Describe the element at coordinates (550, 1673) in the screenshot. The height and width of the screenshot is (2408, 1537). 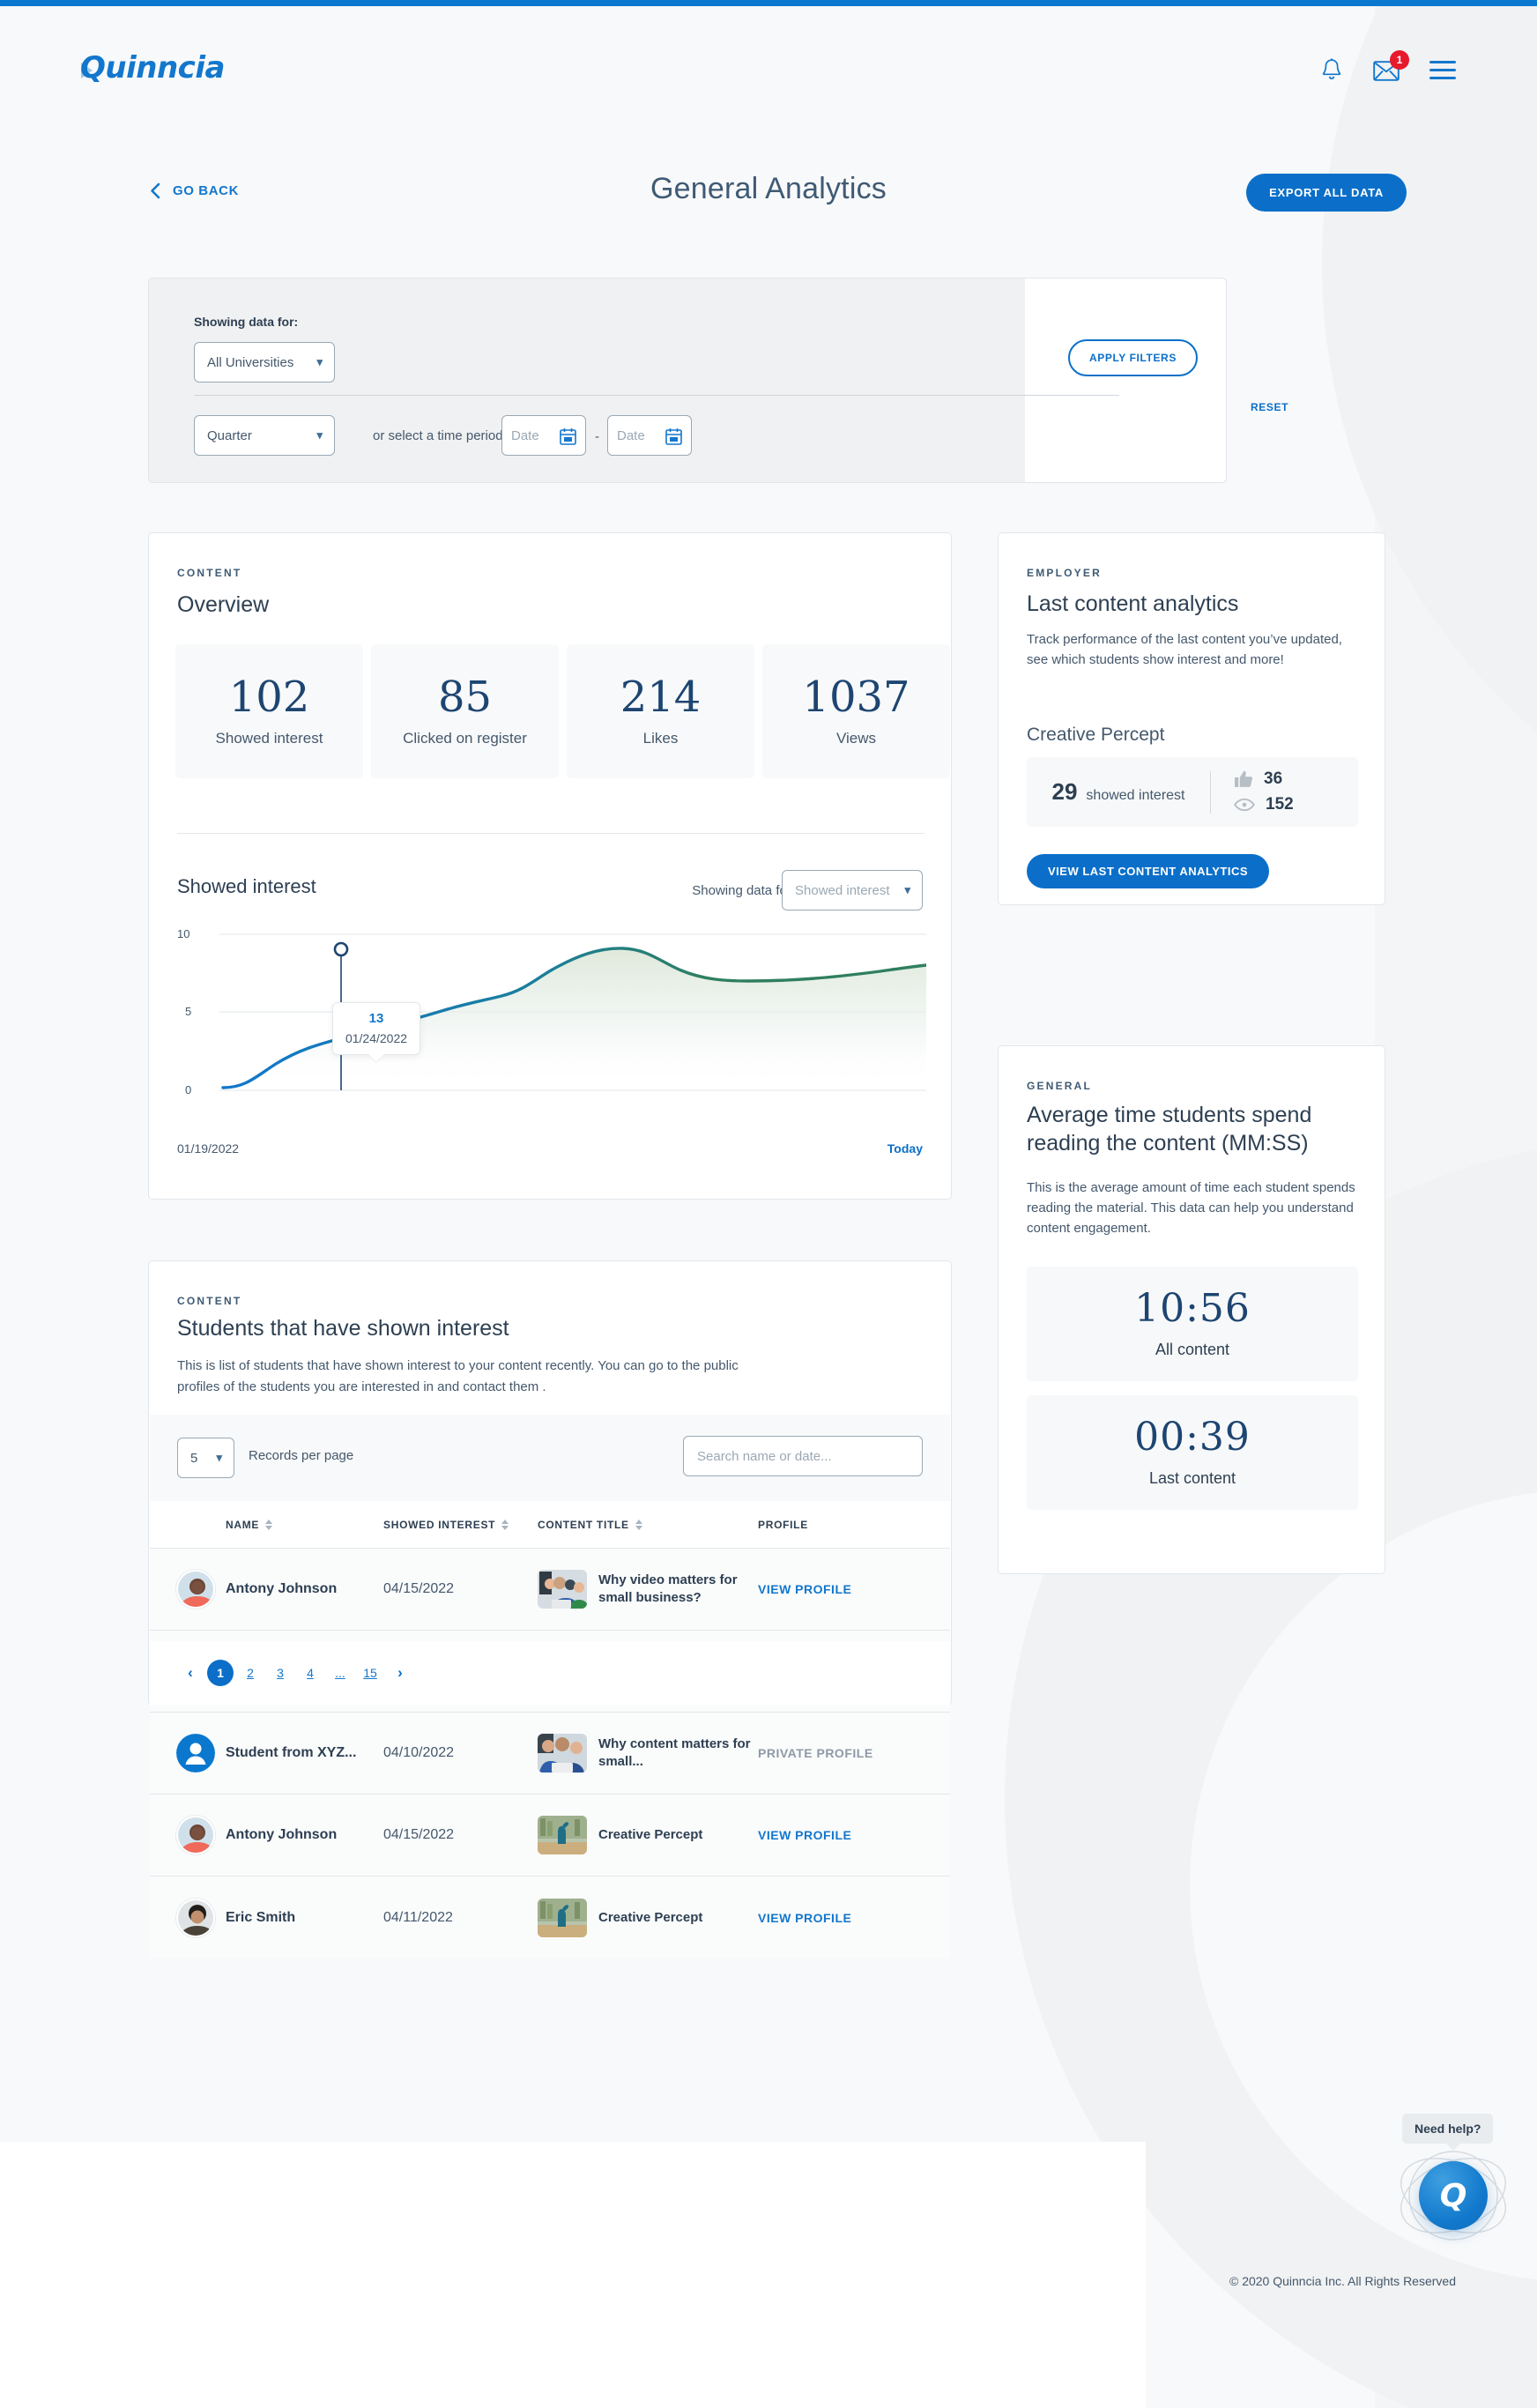
I see `pagination: ‹ 1 2 3 4 ... 15 ›` at that location.